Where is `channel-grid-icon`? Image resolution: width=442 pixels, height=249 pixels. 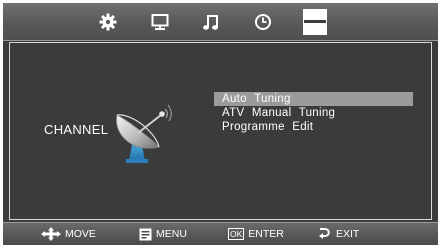
channel-grid-icon is located at coordinates (315, 22).